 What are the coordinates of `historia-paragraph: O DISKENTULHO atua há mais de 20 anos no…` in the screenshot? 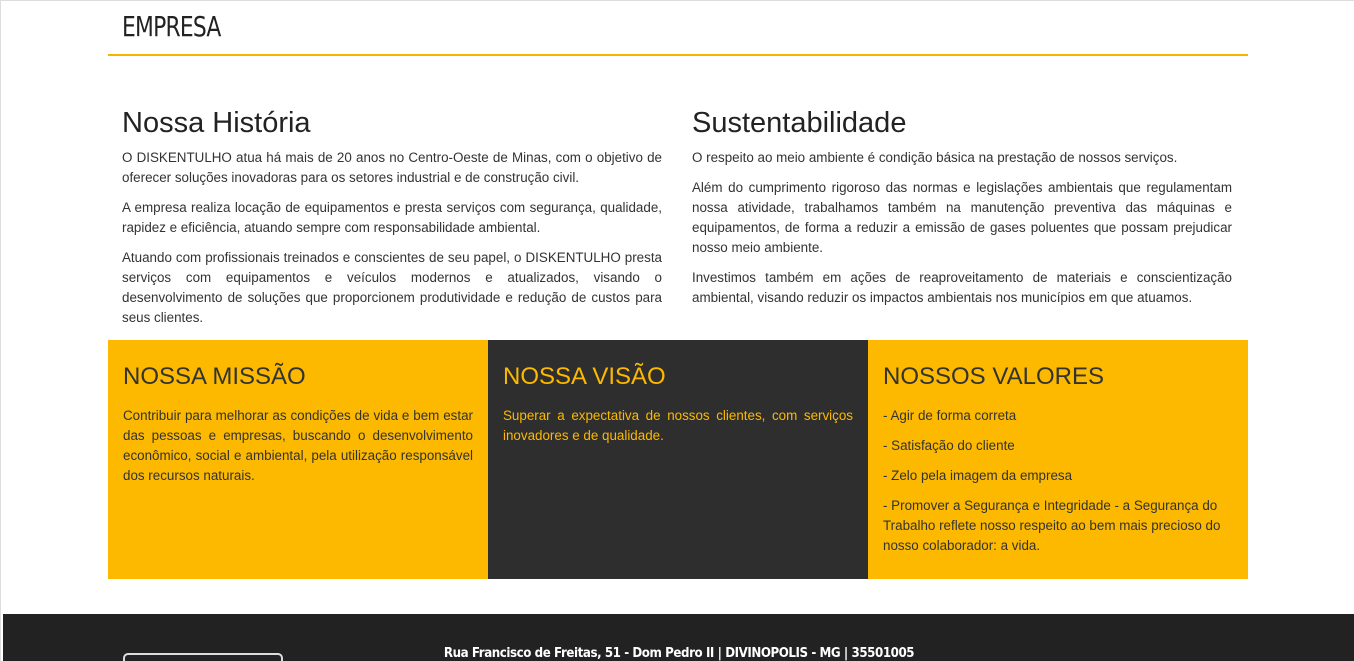 It's located at (392, 167).